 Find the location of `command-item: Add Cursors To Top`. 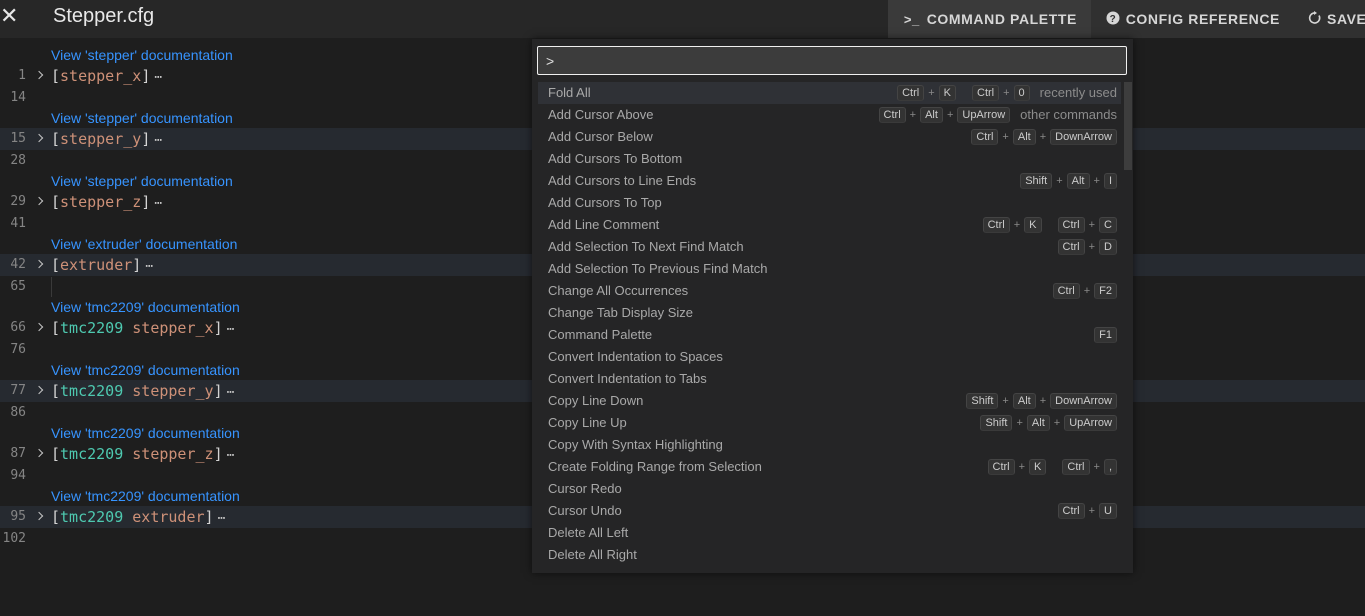

command-item: Add Cursors To Top is located at coordinates (829, 203).